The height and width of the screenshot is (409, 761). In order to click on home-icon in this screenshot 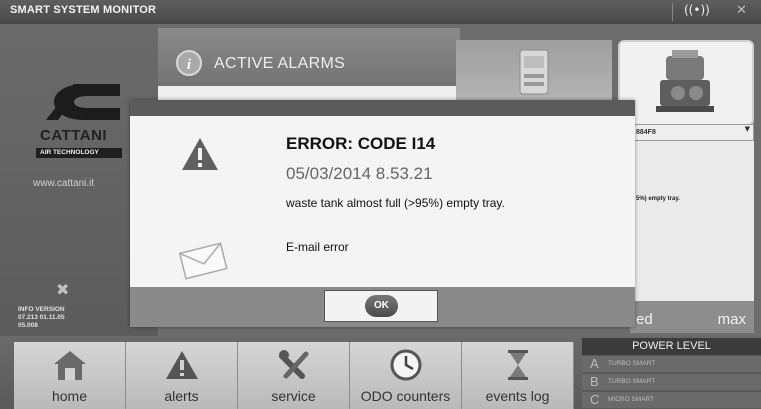, I will do `click(69, 367)`.